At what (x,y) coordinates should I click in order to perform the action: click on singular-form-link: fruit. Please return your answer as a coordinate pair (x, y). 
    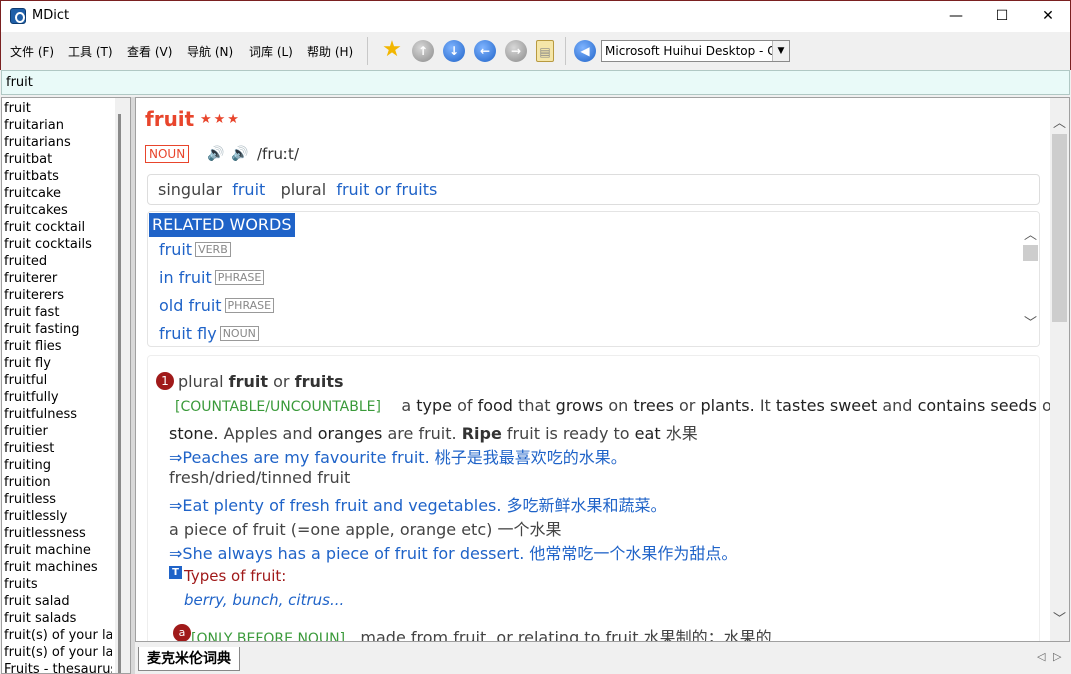
    Looking at the image, I should click on (248, 189).